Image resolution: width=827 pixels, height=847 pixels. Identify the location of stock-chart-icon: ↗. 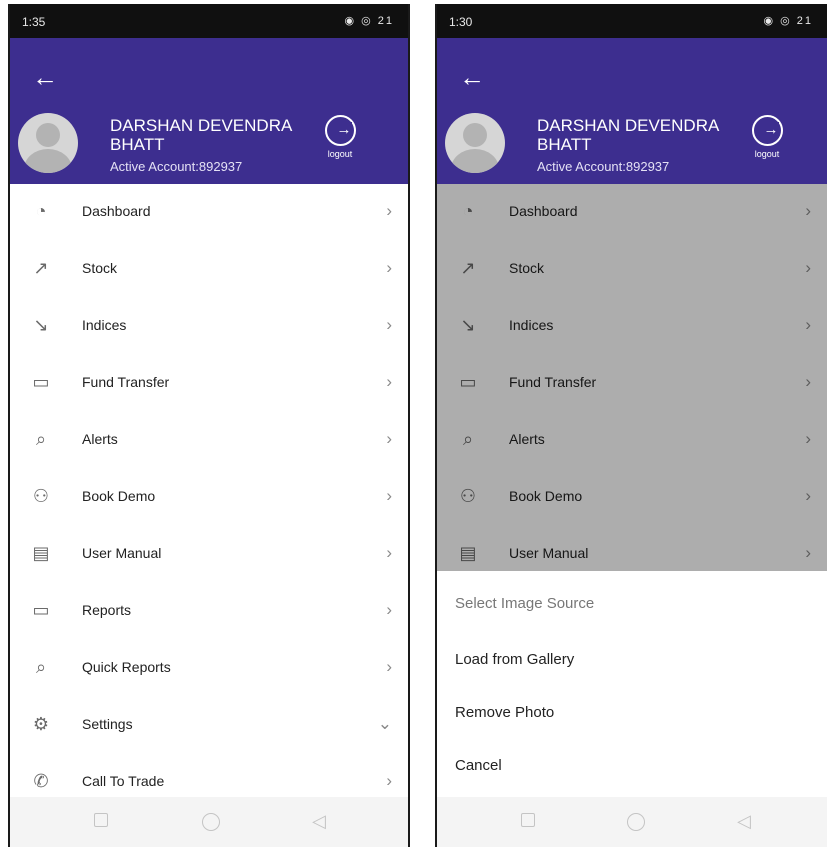
(41, 268).